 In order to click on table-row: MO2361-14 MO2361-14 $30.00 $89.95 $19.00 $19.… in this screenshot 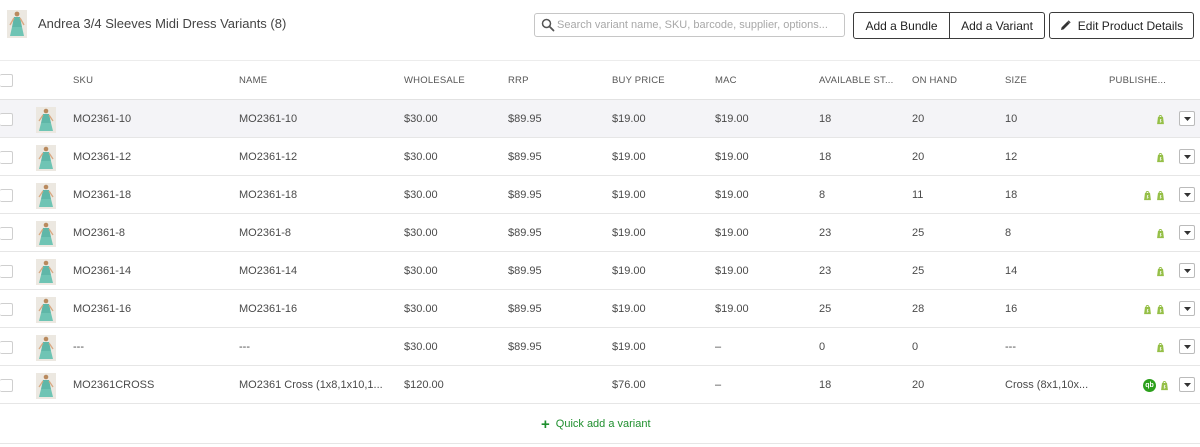, I will do `click(600, 271)`.